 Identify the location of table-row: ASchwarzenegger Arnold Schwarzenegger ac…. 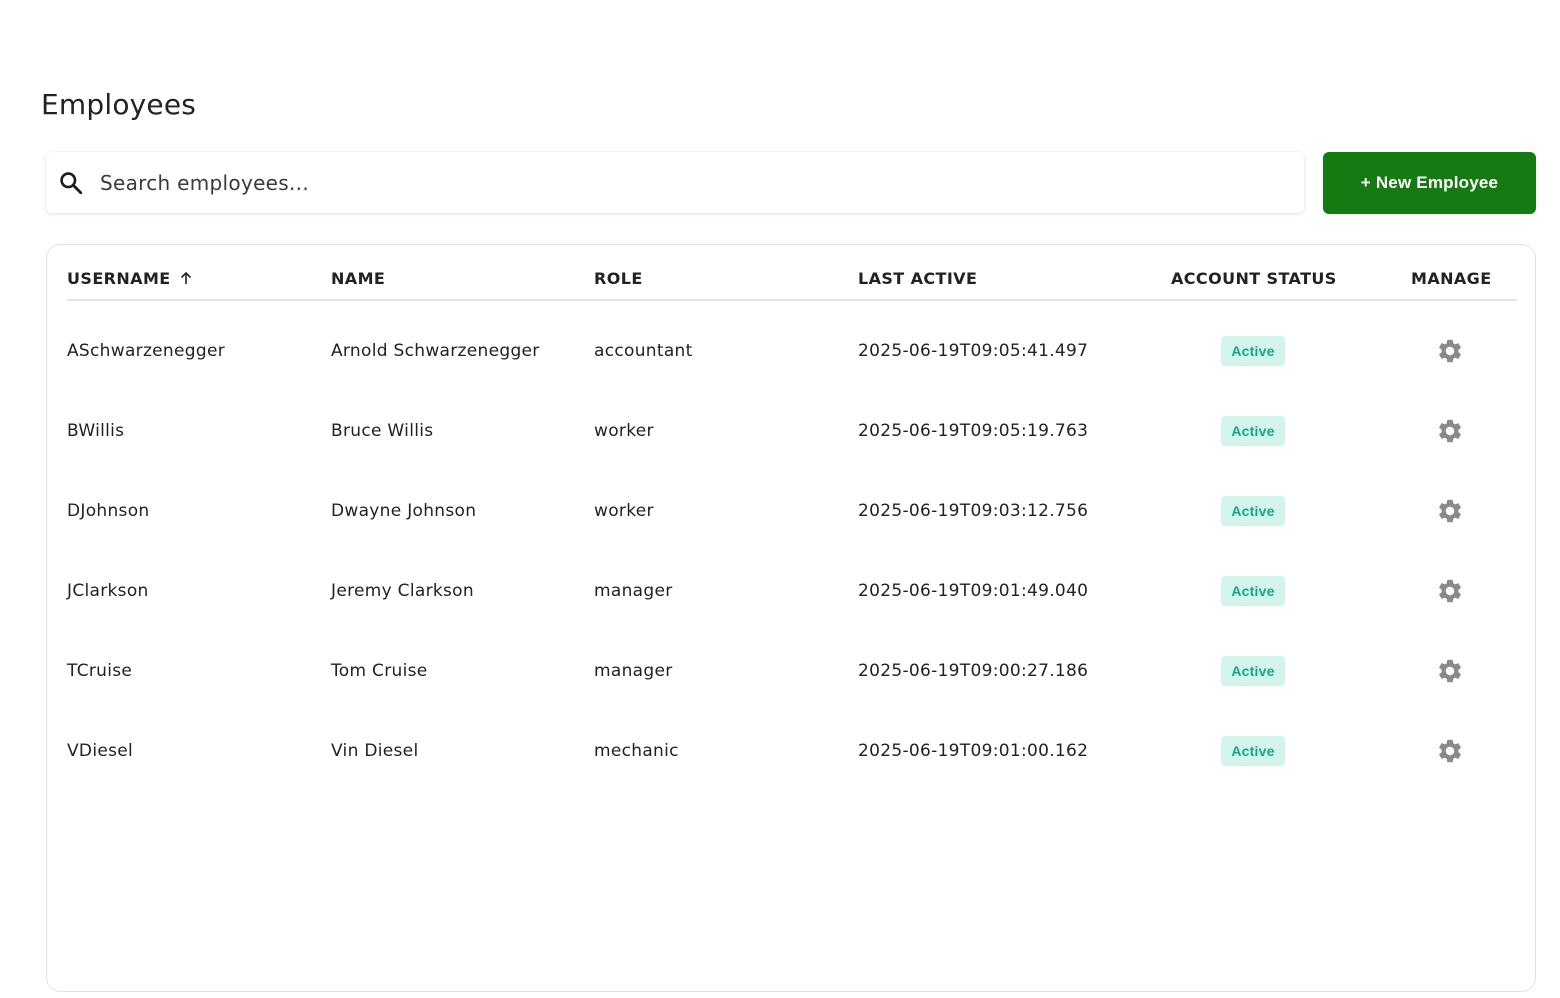
(792, 351).